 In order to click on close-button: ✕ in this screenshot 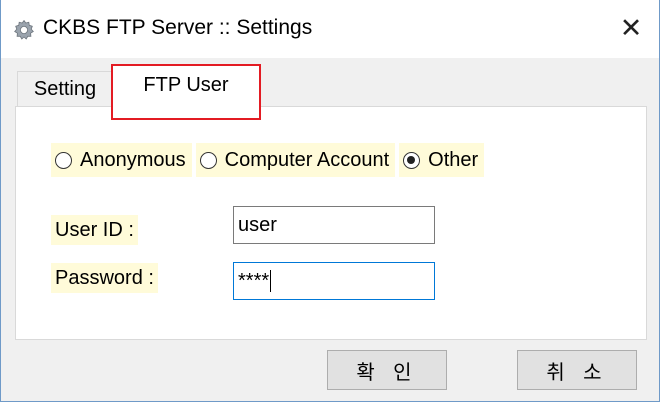, I will do `click(631, 28)`.